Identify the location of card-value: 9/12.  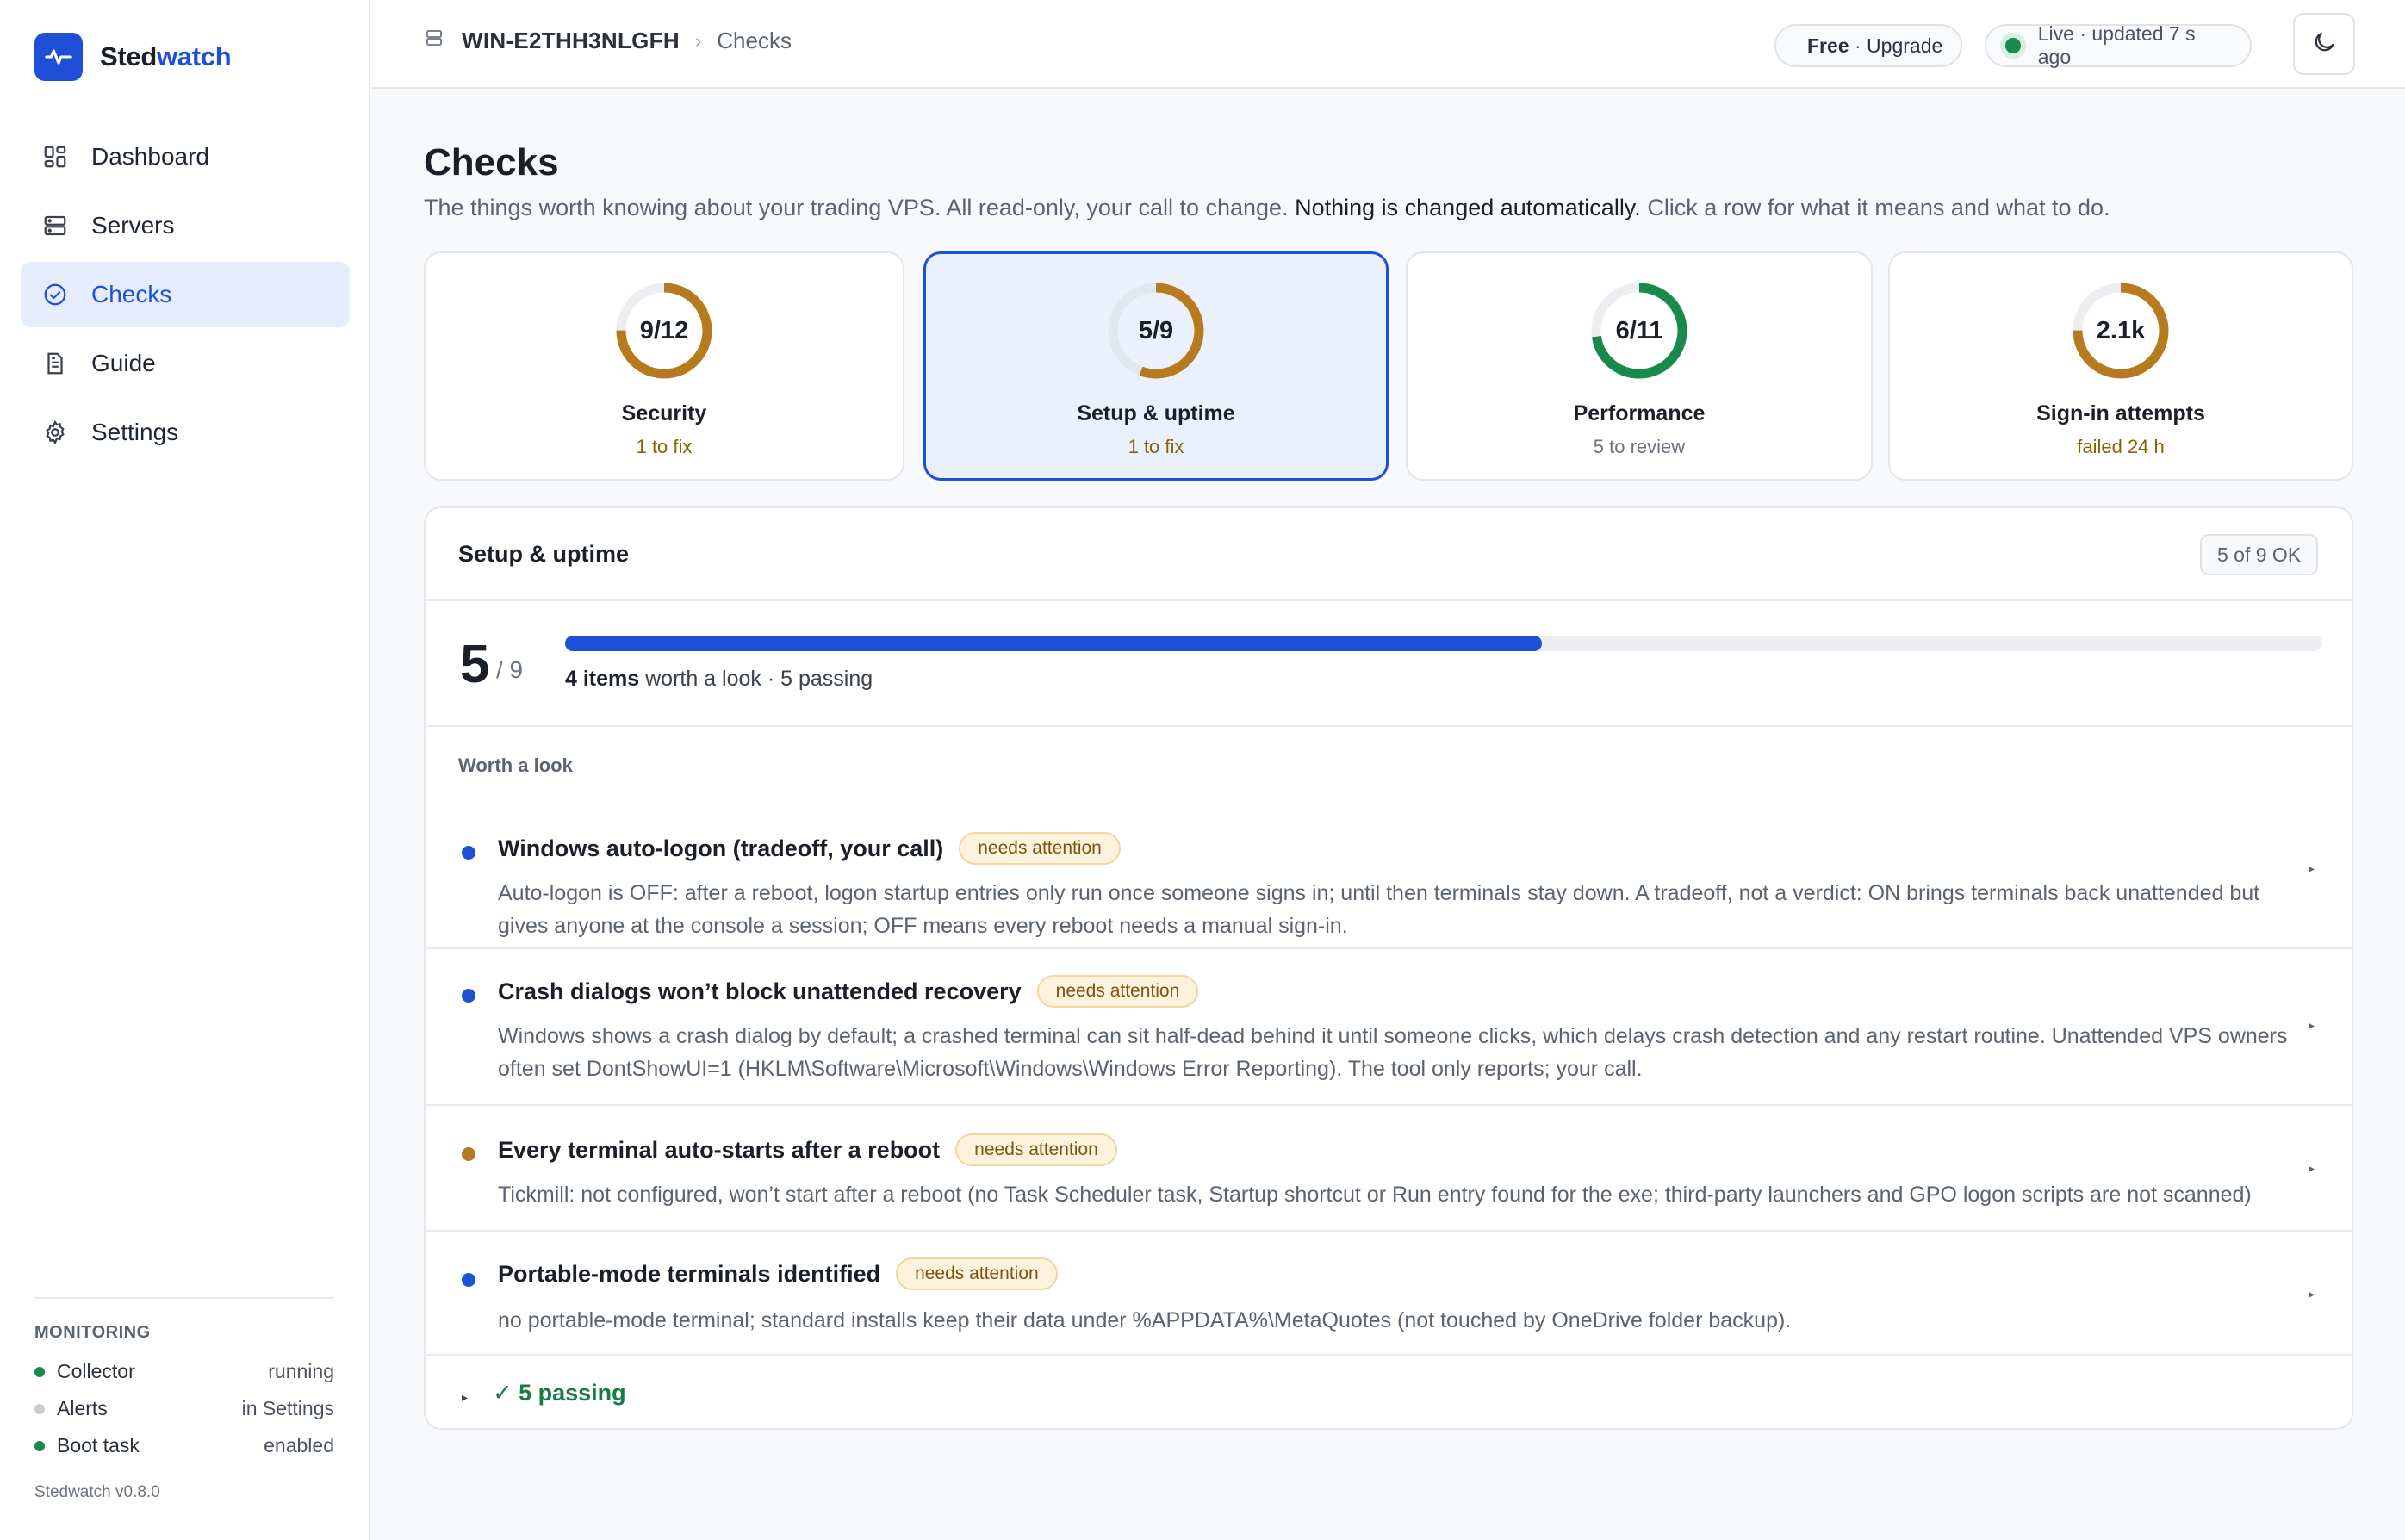
(664, 331).